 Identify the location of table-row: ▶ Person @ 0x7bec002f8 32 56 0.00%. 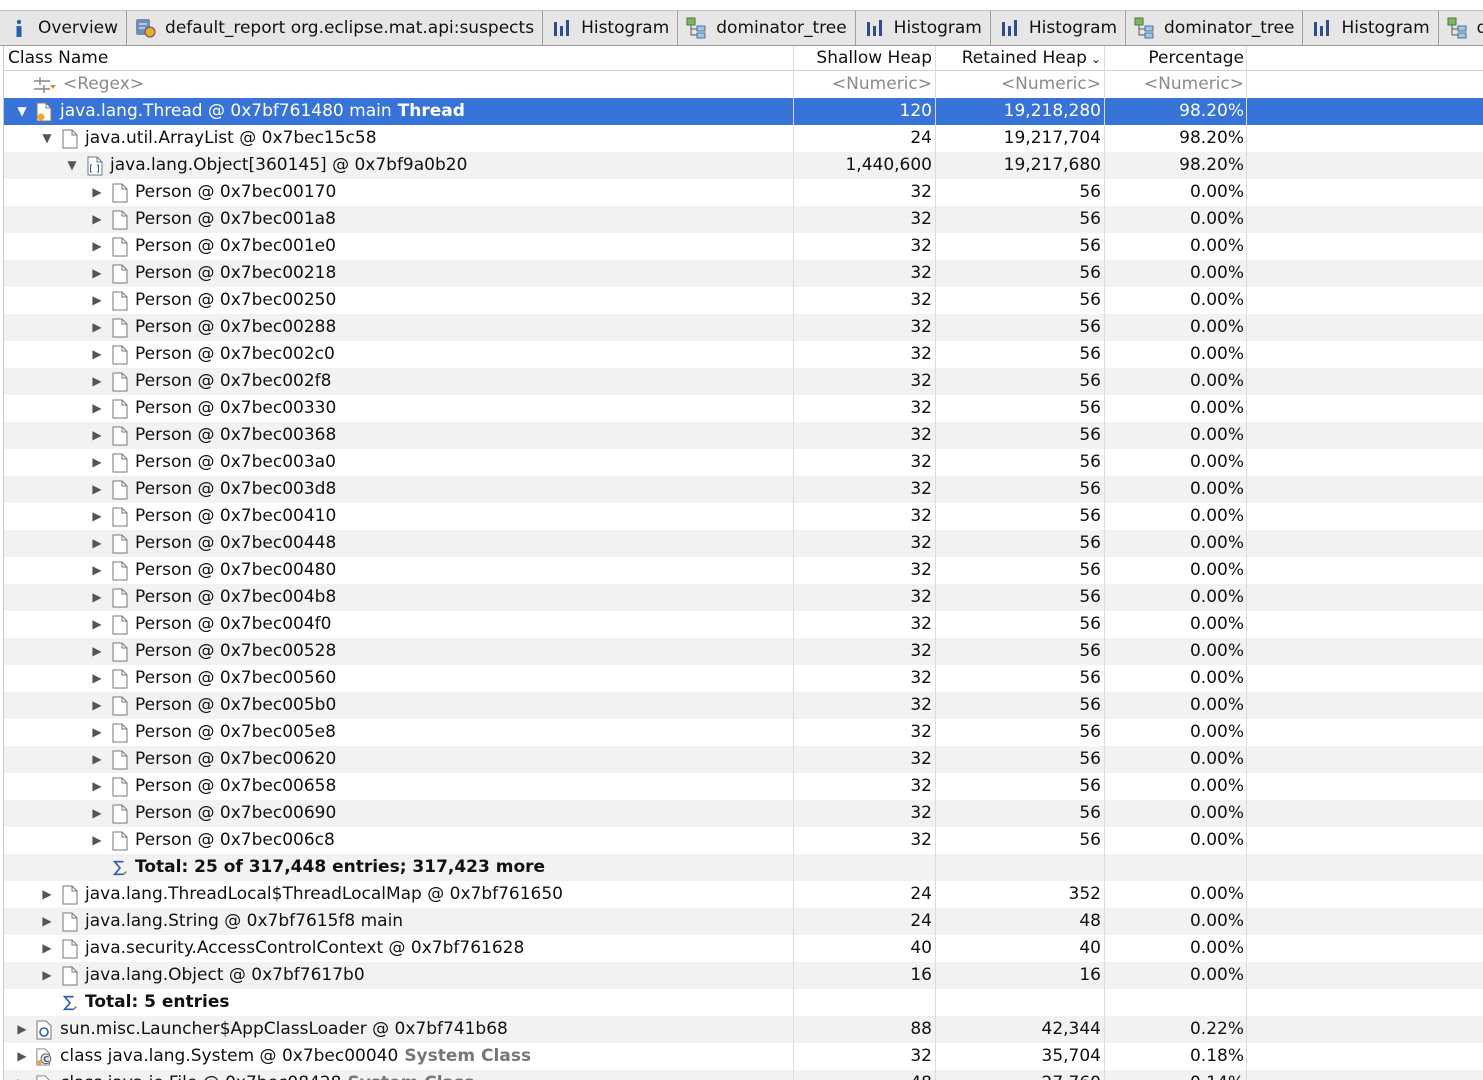
(743, 381).